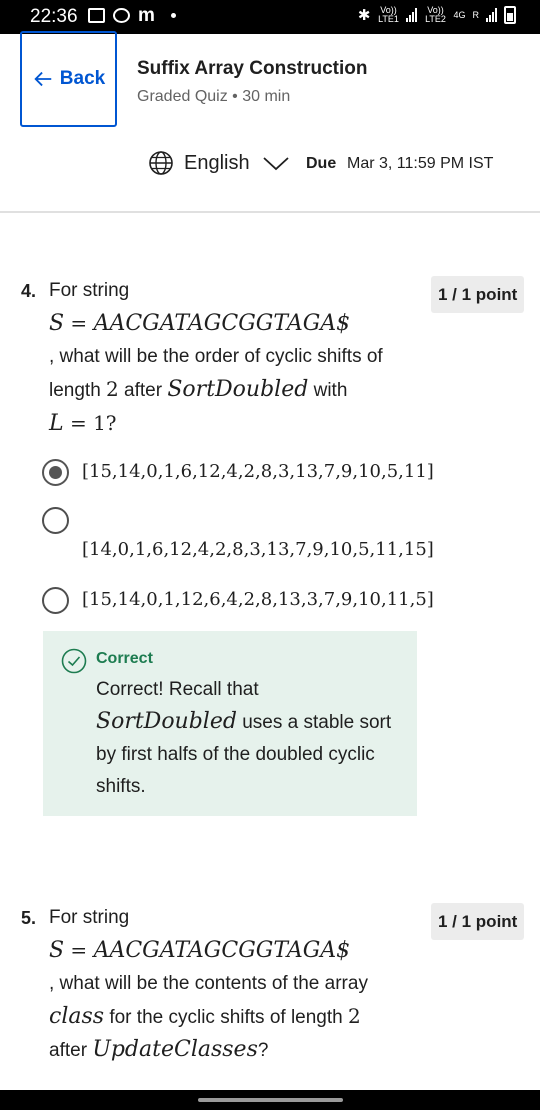 The width and height of the screenshot is (540, 1110). Describe the element at coordinates (476, 14) in the screenshot. I see `network-roaming: R` at that location.